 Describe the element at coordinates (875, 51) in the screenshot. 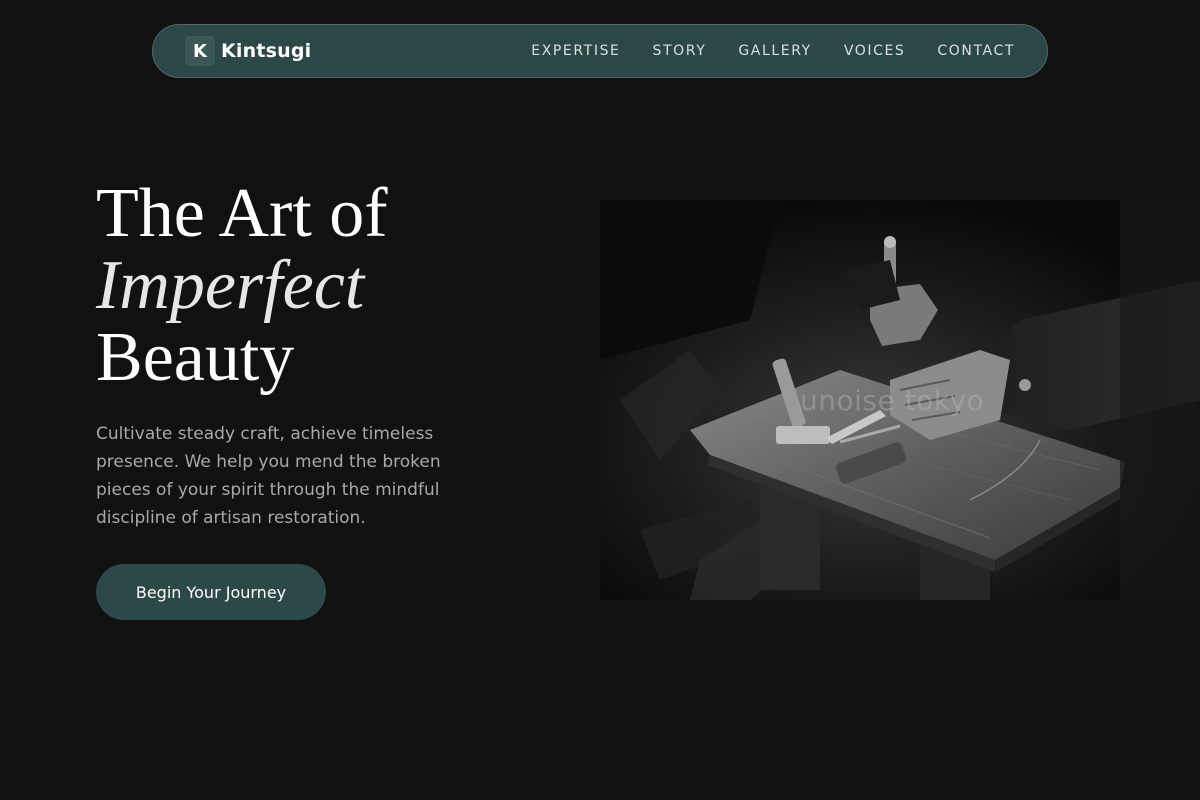

I see `nav-link-voices: VOICES` at that location.